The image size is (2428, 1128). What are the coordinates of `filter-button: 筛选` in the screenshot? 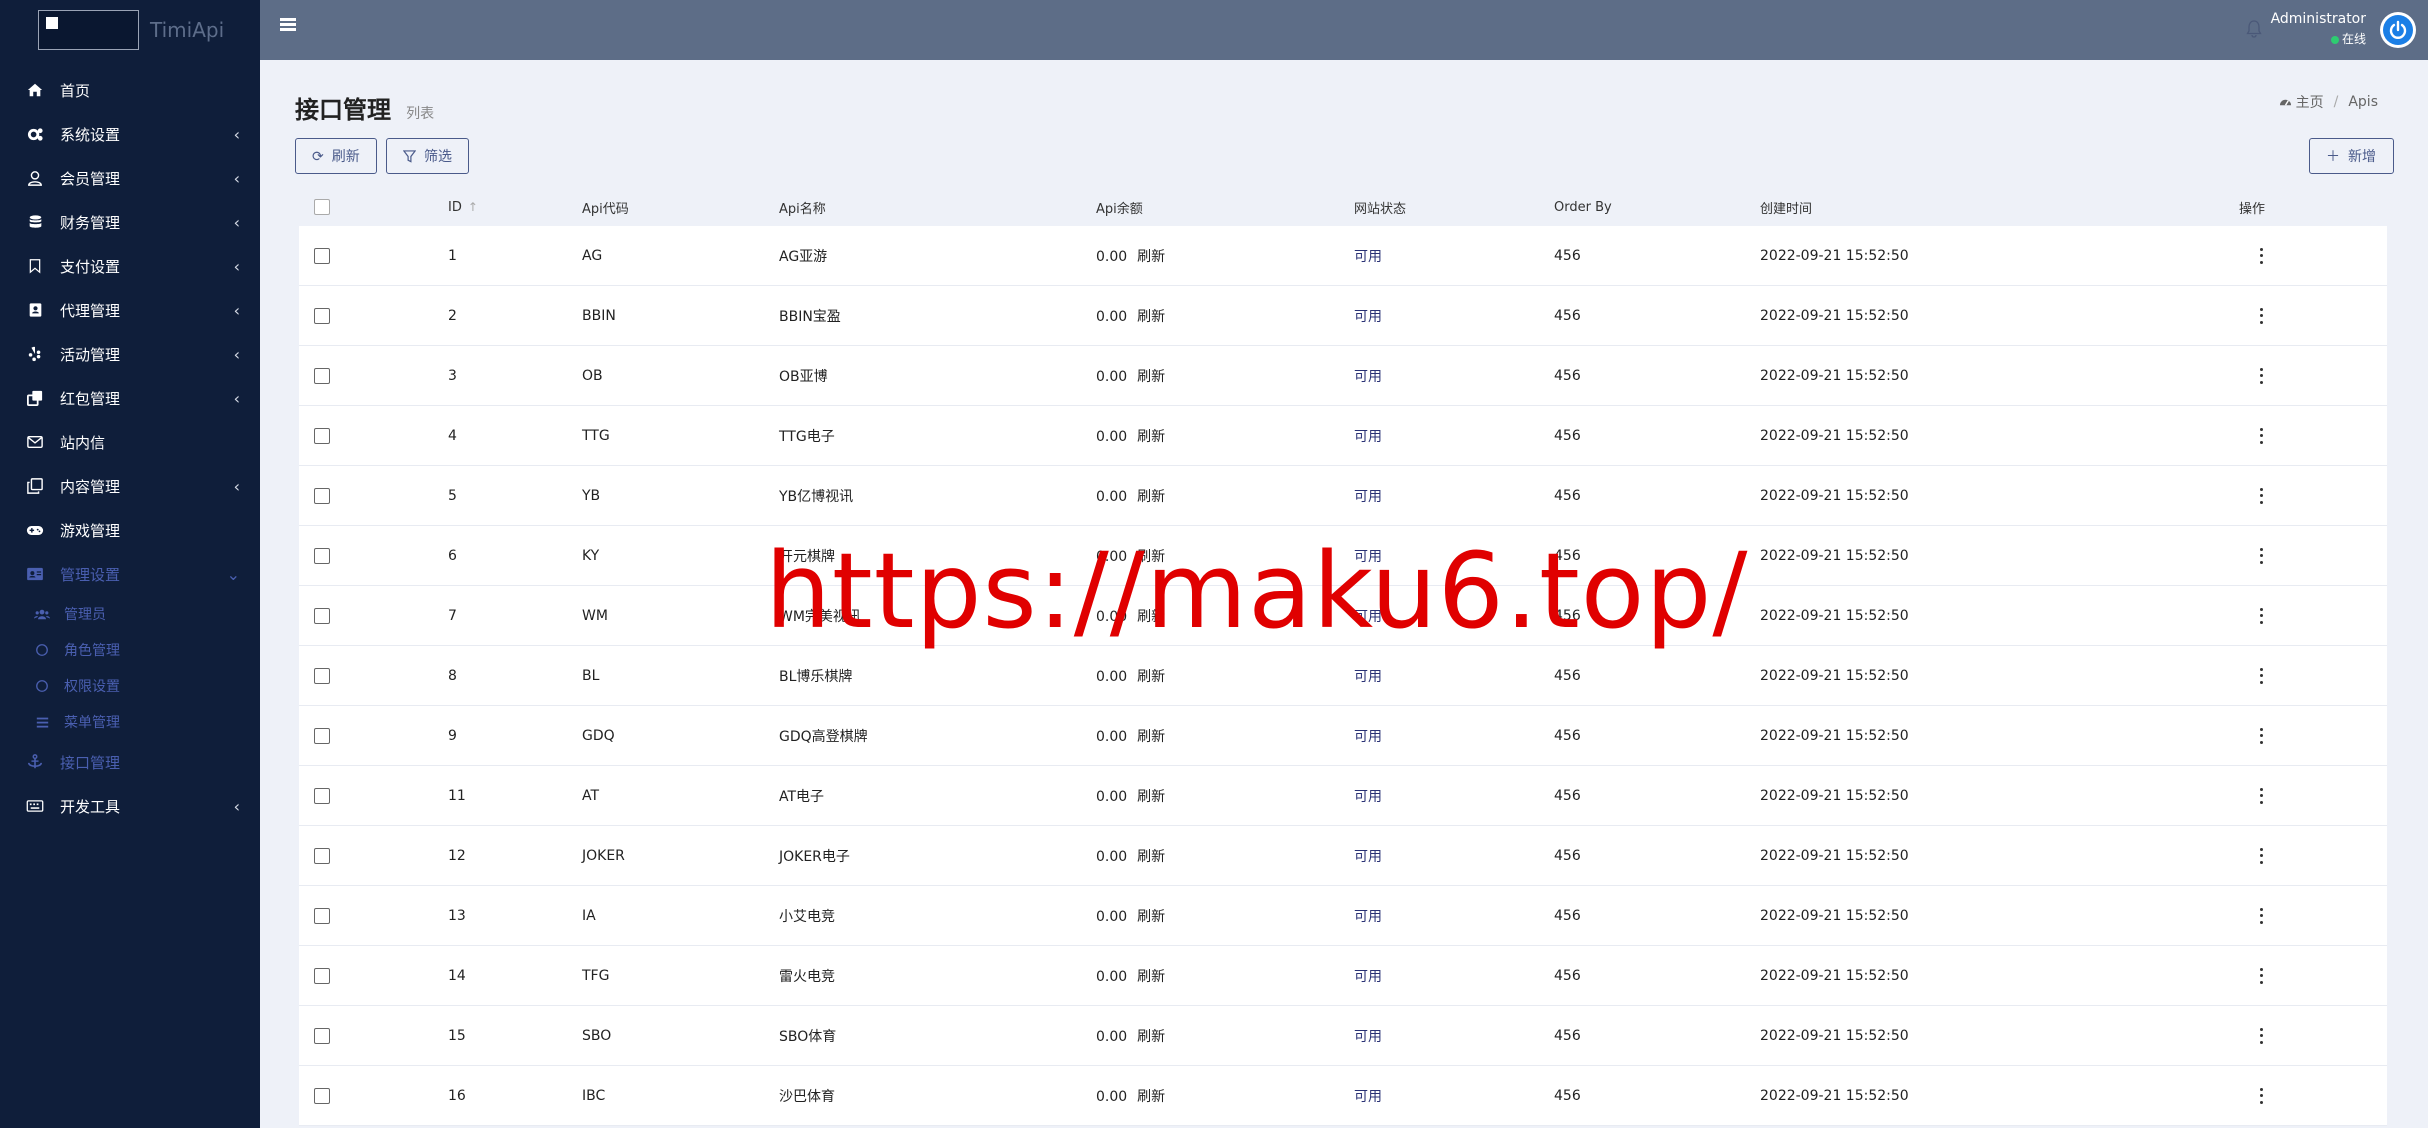 It's located at (427, 156).